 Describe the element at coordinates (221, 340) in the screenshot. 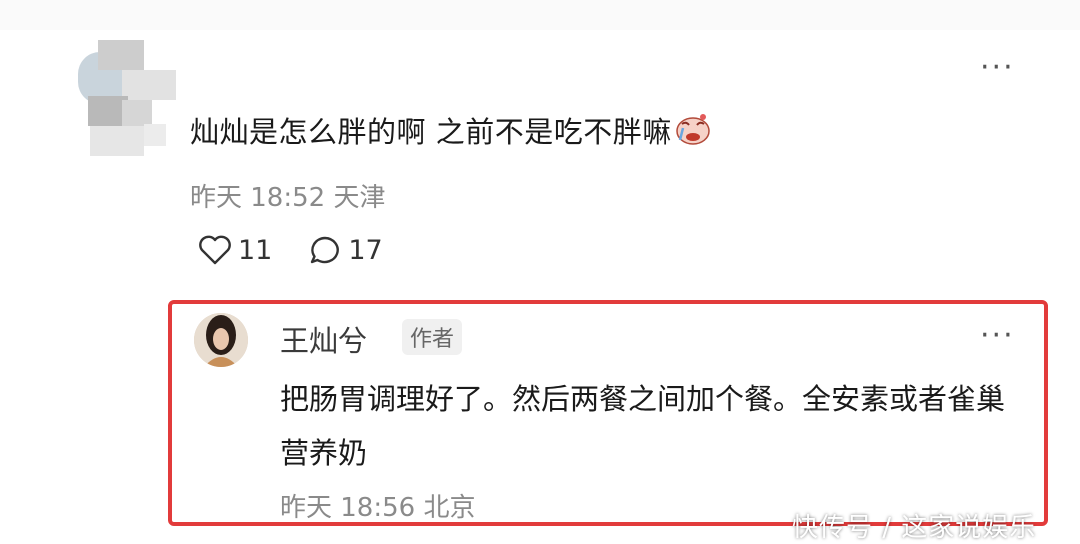

I see `author-avatar` at that location.